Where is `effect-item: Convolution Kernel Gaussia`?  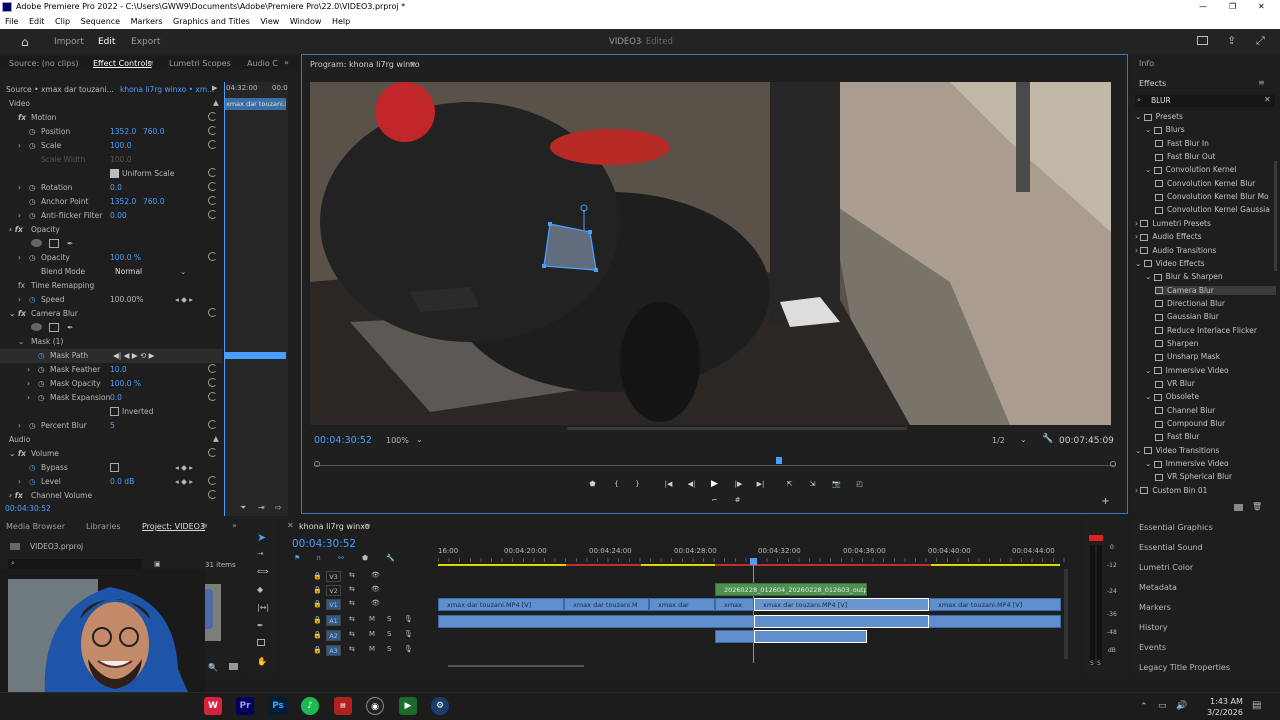 effect-item: Convolution Kernel Gaussia is located at coordinates (1215, 209).